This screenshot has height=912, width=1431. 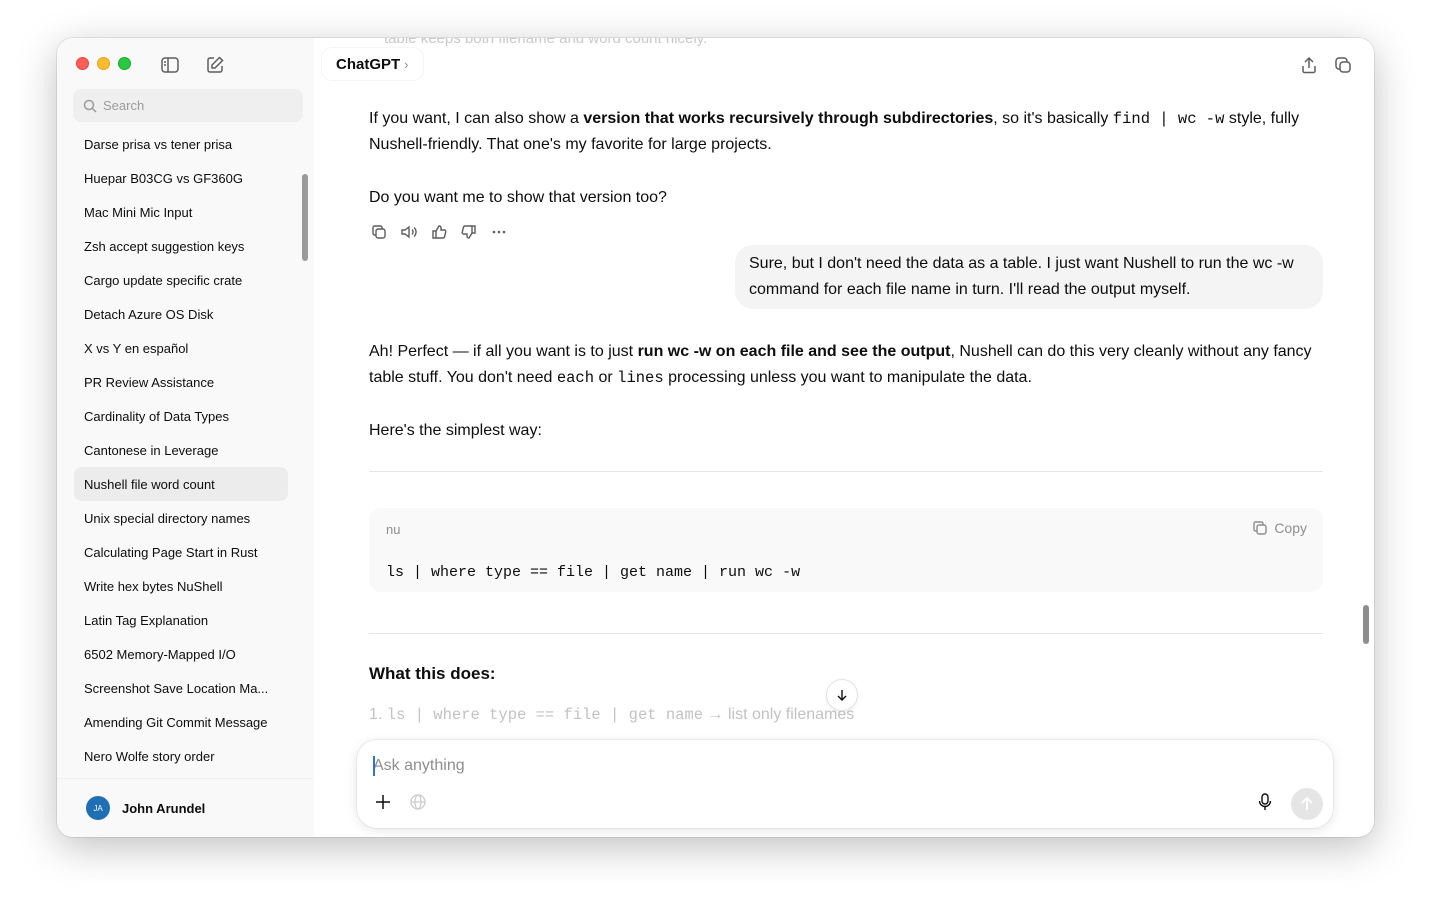 What do you see at coordinates (181, 722) in the screenshot?
I see `chat-history-item: Amending Git Commit Message` at bounding box center [181, 722].